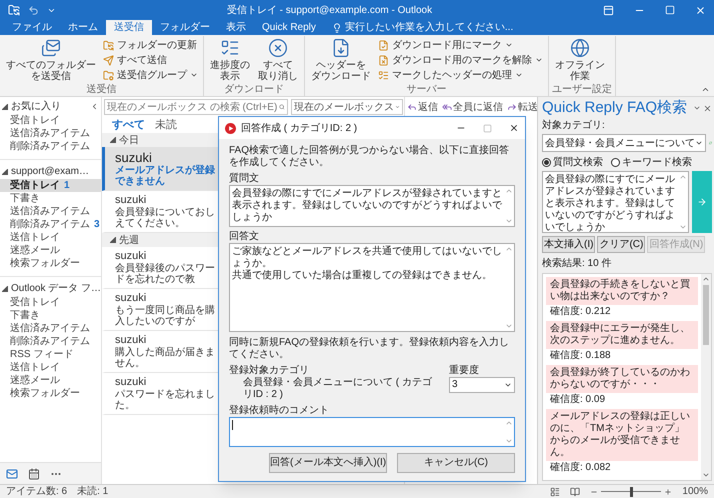 The width and height of the screenshot is (714, 498). I want to click on radio-option: 質問文検索, so click(572, 162).